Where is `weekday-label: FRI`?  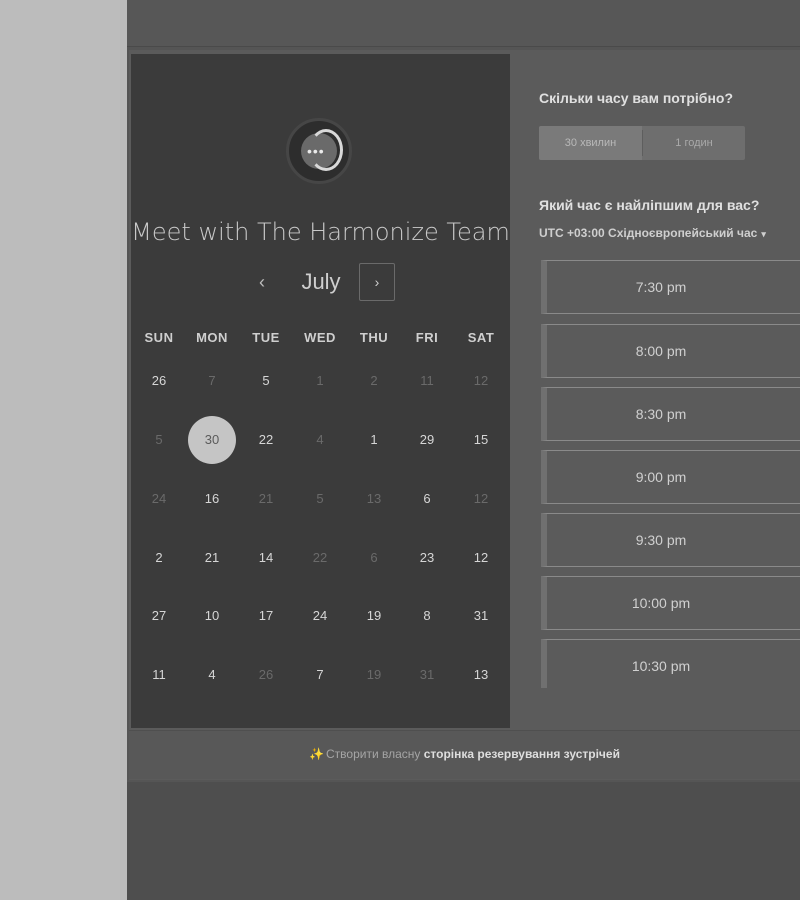 weekday-label: FRI is located at coordinates (427, 337).